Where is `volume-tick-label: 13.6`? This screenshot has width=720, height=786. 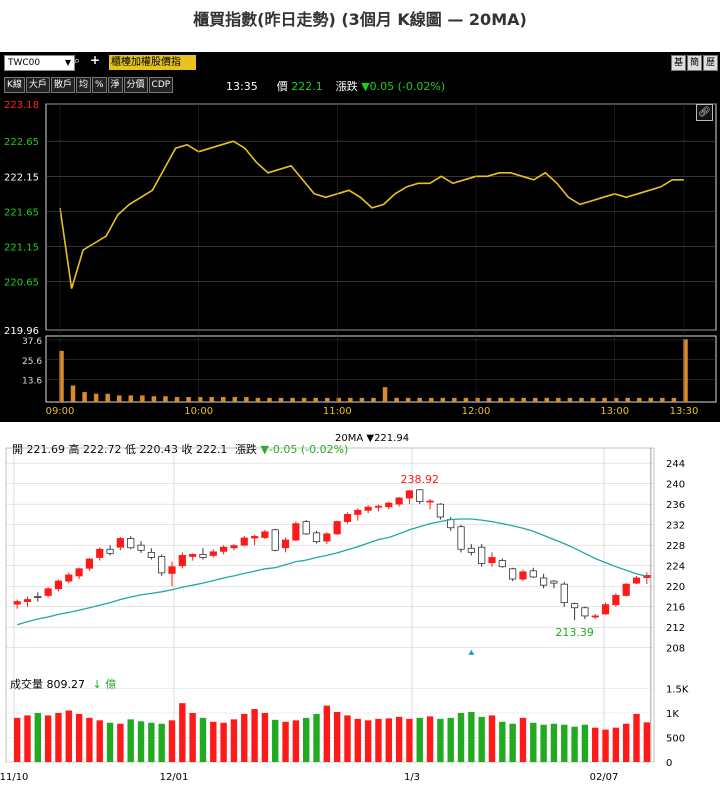
volume-tick-label: 13.6 is located at coordinates (32, 382).